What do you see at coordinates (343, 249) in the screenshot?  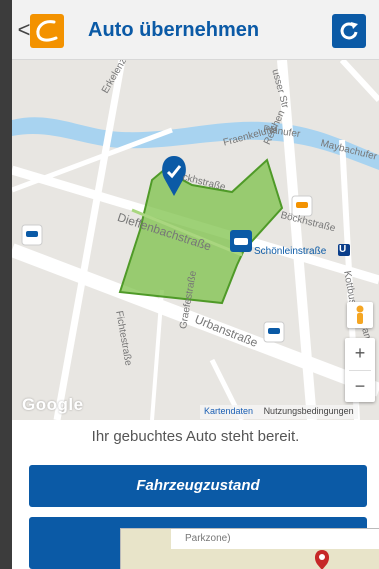 I see `u-bahn-badge: U` at bounding box center [343, 249].